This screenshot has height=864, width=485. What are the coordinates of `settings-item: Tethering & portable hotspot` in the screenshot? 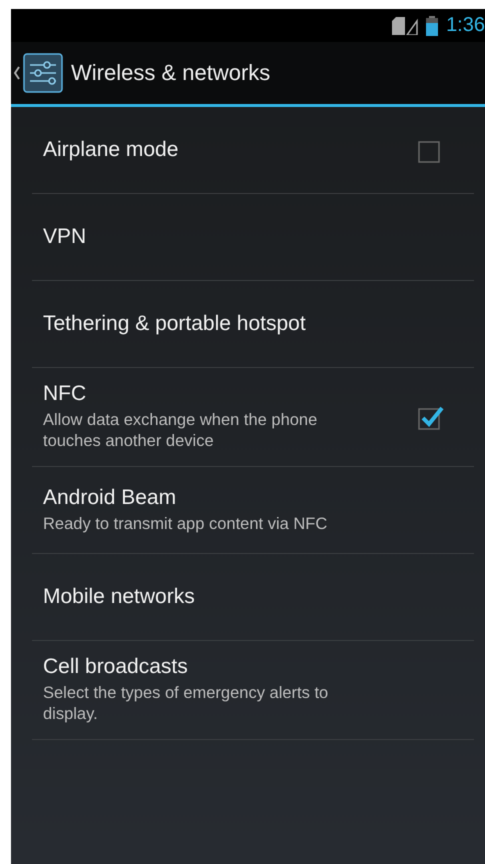 It's located at (253, 324).